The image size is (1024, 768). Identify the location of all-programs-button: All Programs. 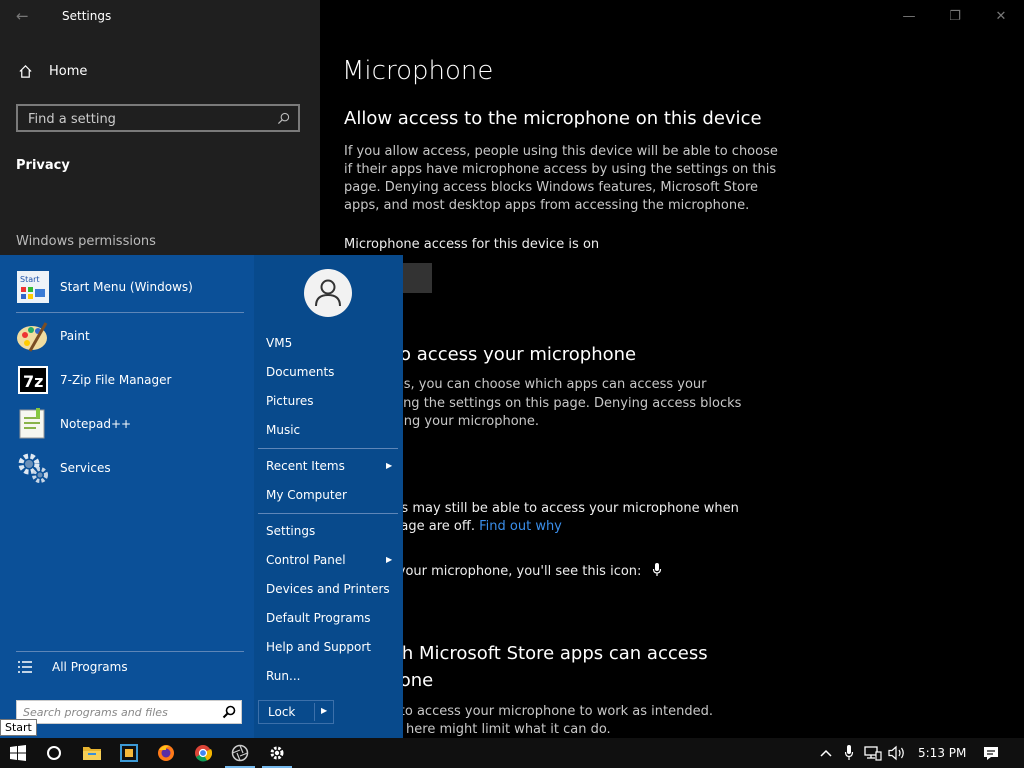
(73, 667).